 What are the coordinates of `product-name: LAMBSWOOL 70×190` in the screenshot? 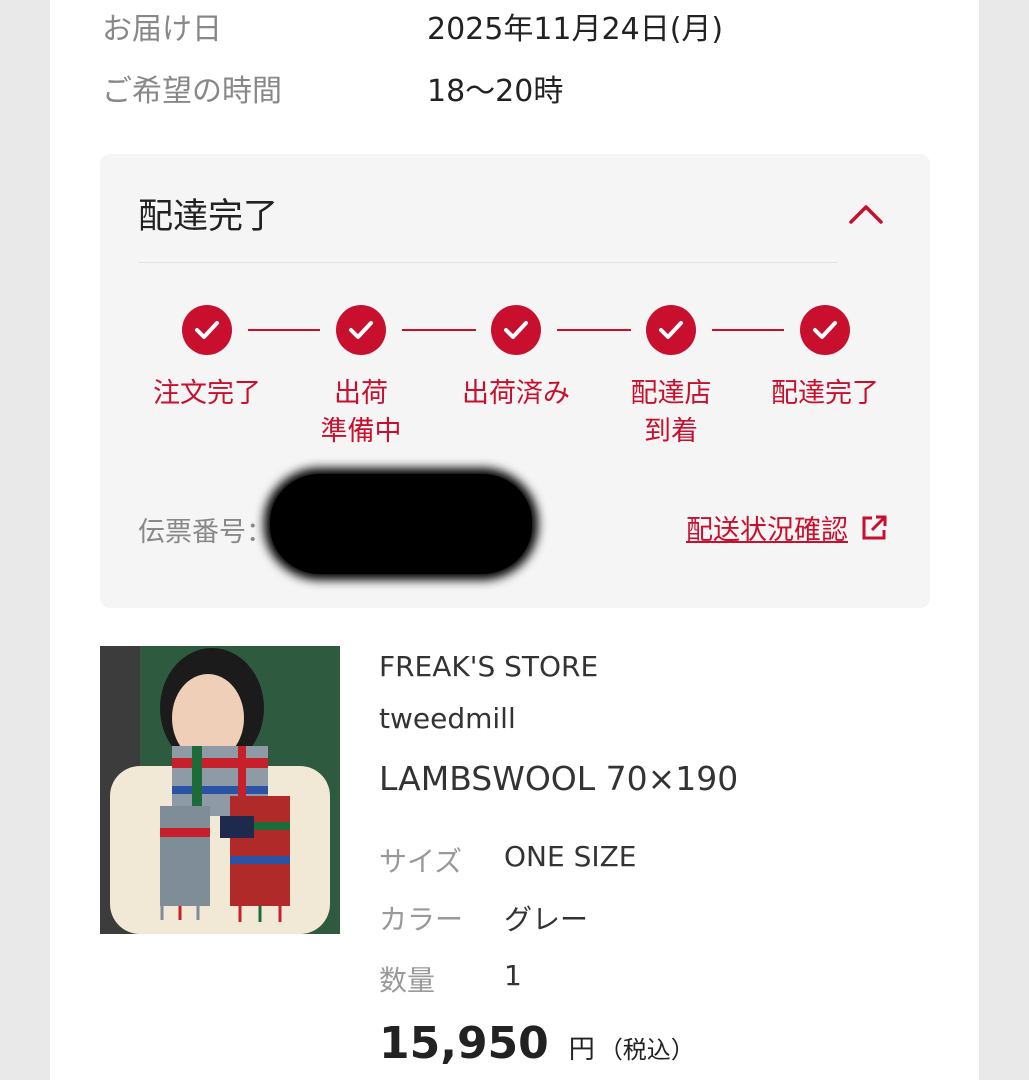 It's located at (558, 778).